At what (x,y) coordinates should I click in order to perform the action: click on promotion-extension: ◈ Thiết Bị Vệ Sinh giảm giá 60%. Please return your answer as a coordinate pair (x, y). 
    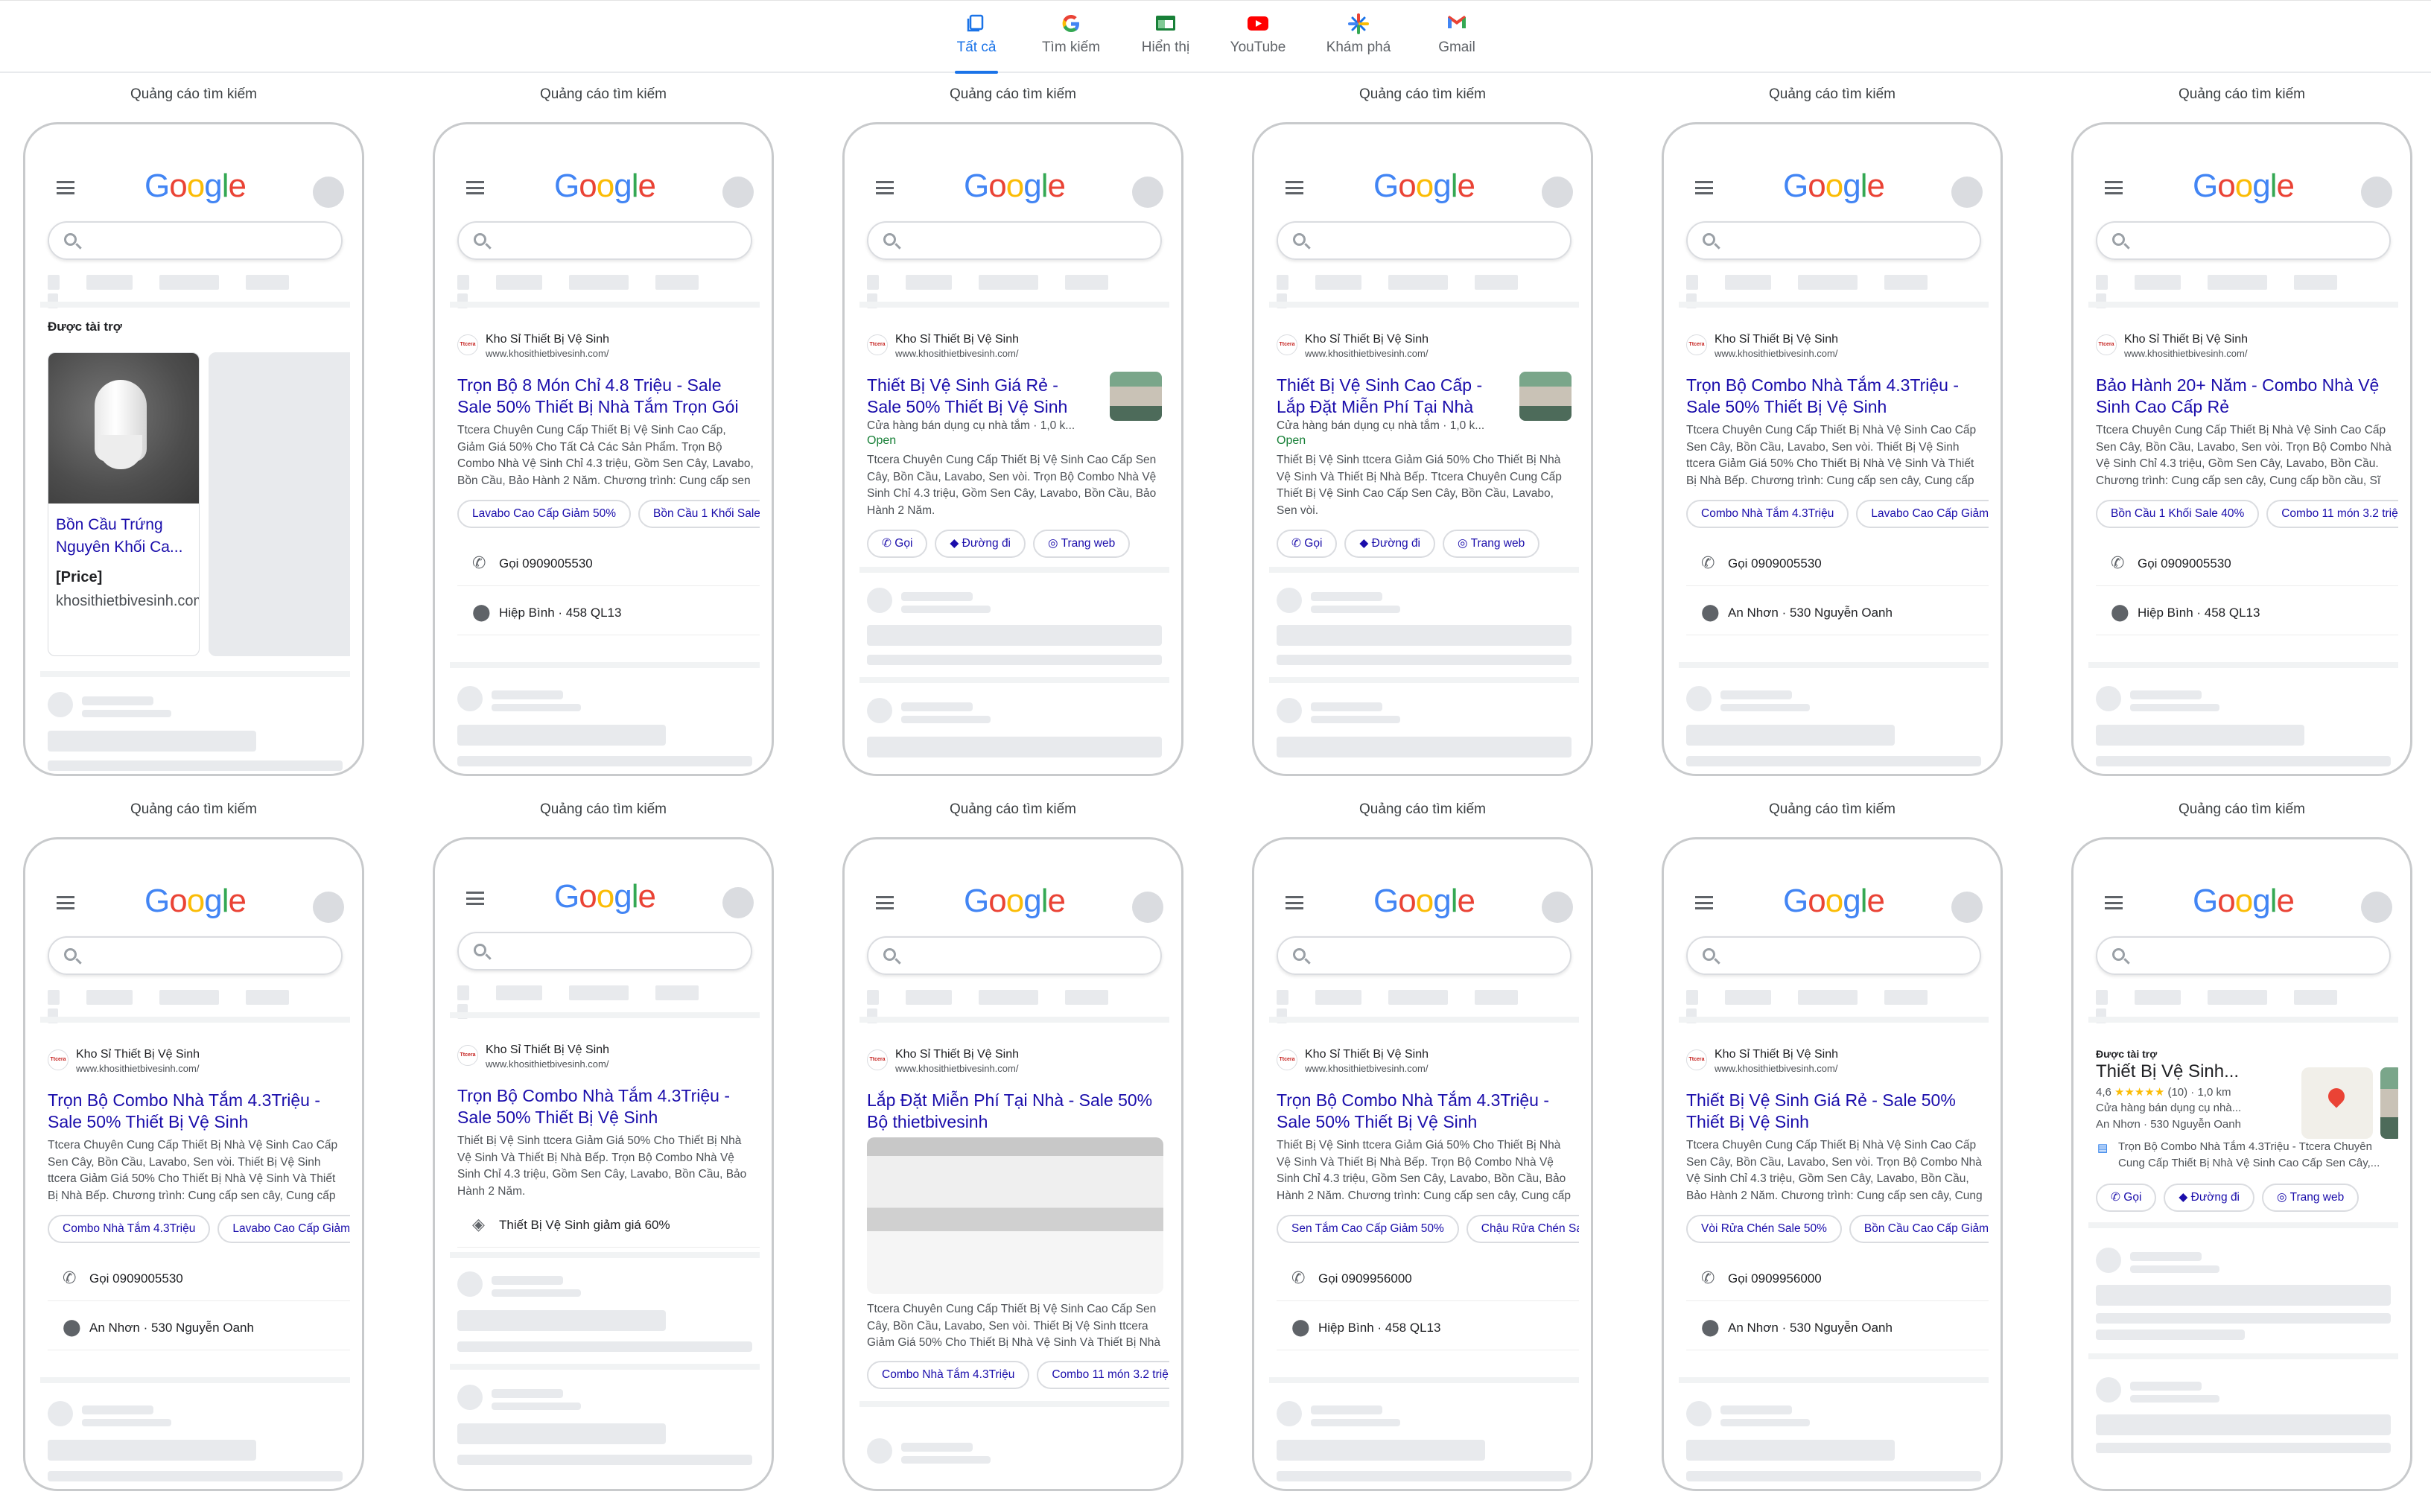
    Looking at the image, I should click on (608, 1225).